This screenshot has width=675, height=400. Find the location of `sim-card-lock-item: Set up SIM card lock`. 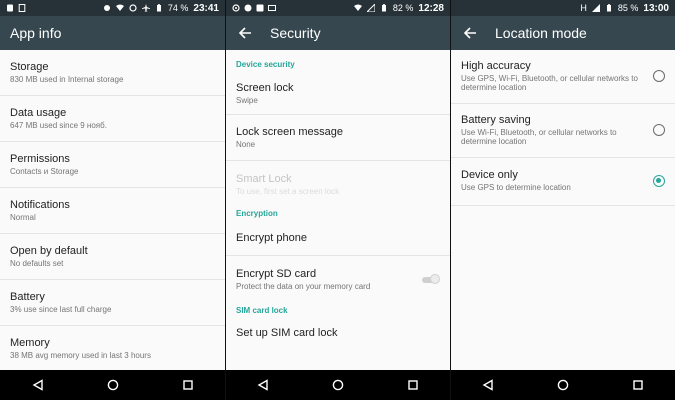

sim-card-lock-item: Set up SIM card lock is located at coordinates (338, 334).